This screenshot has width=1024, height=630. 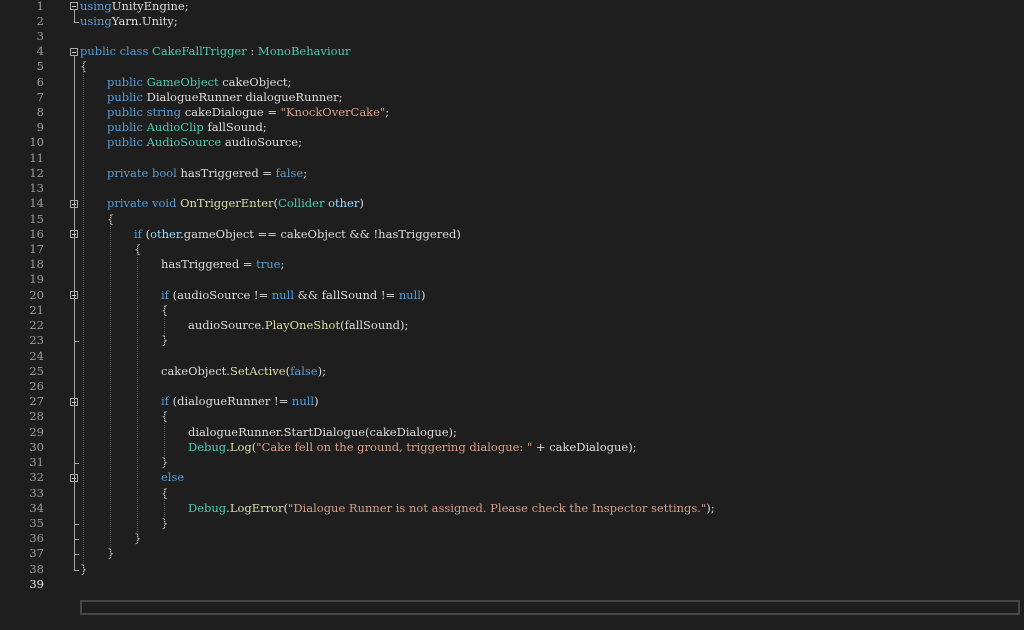 What do you see at coordinates (36, 218) in the screenshot?
I see `line-number: 15` at bounding box center [36, 218].